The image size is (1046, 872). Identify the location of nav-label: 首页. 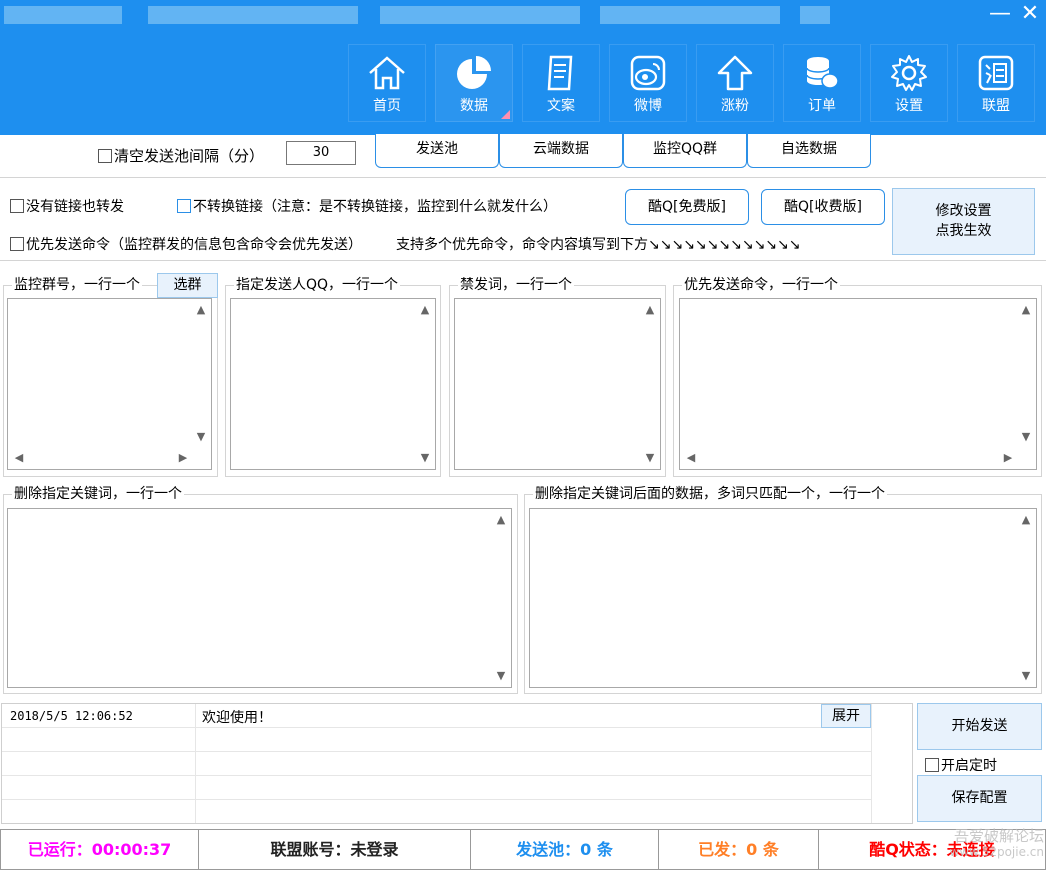
(387, 106).